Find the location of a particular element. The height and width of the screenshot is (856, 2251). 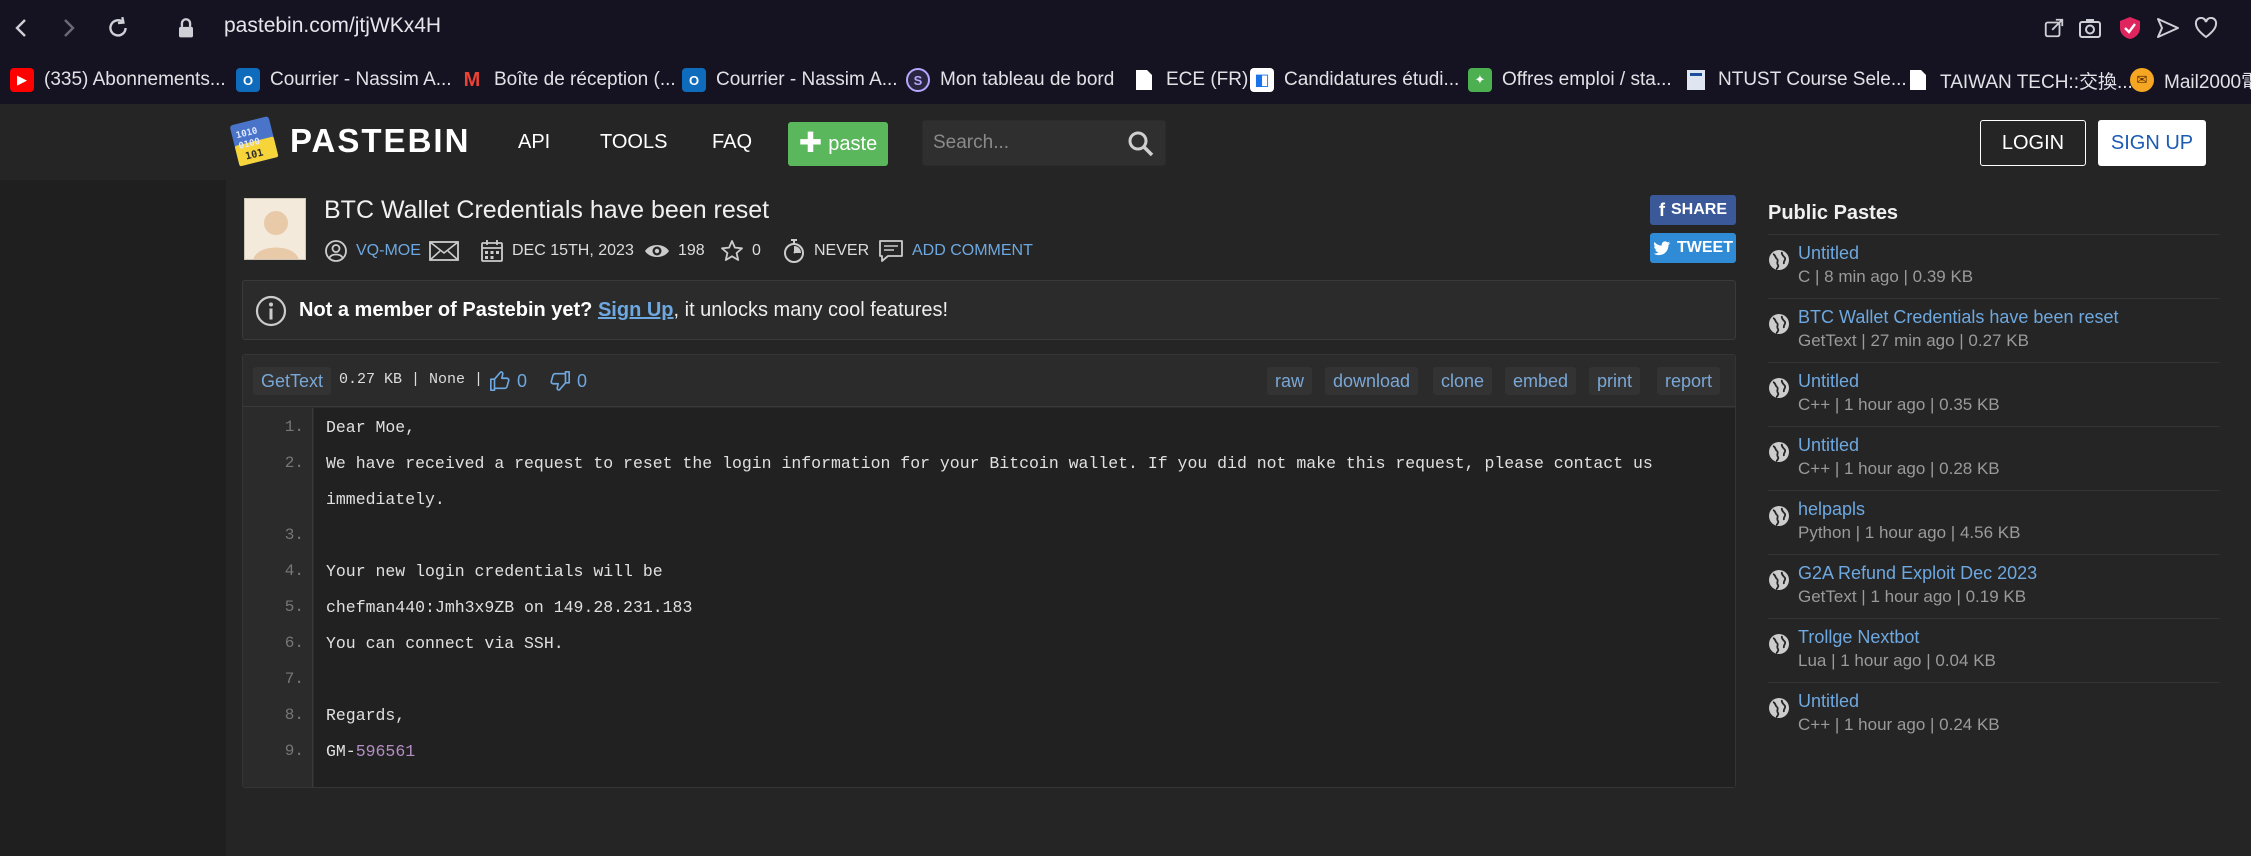

public-paste-item: Untitled C++ | 1 hour ago | 0.35 KB is located at coordinates (1994, 394).